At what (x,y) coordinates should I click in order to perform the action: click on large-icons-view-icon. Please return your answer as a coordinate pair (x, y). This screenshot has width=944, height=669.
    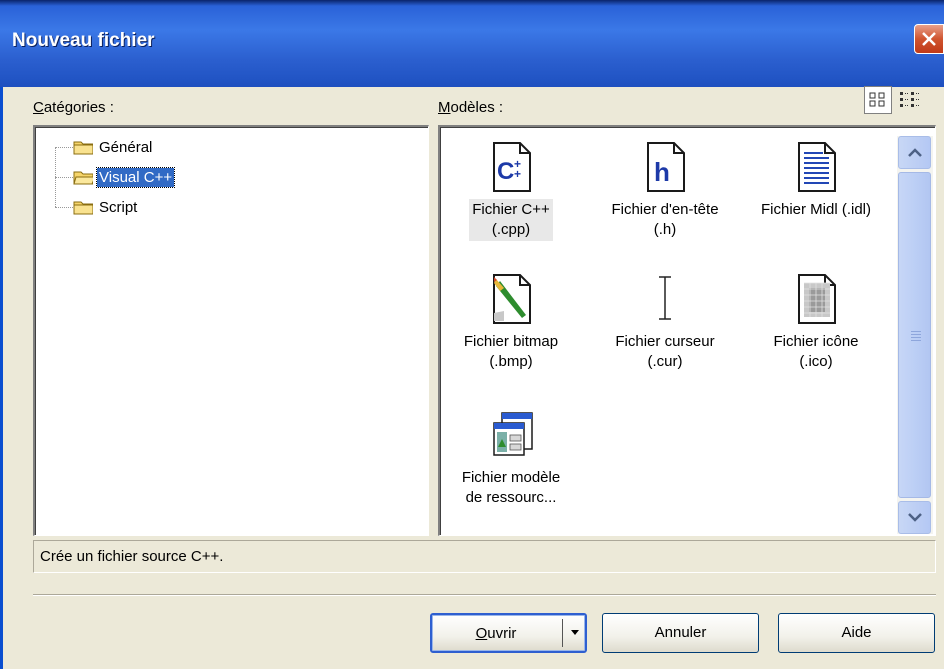
    Looking at the image, I should click on (877, 99).